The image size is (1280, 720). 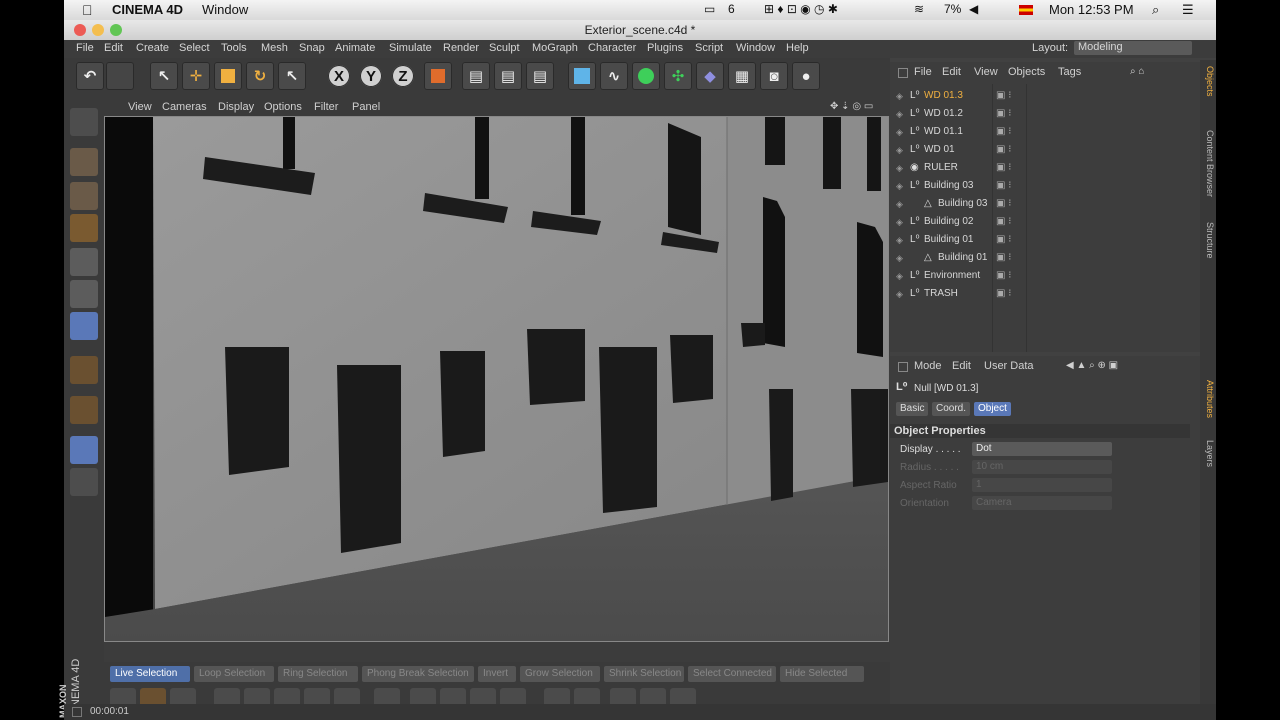 I want to click on tab-basic: Basic, so click(x=912, y=409).